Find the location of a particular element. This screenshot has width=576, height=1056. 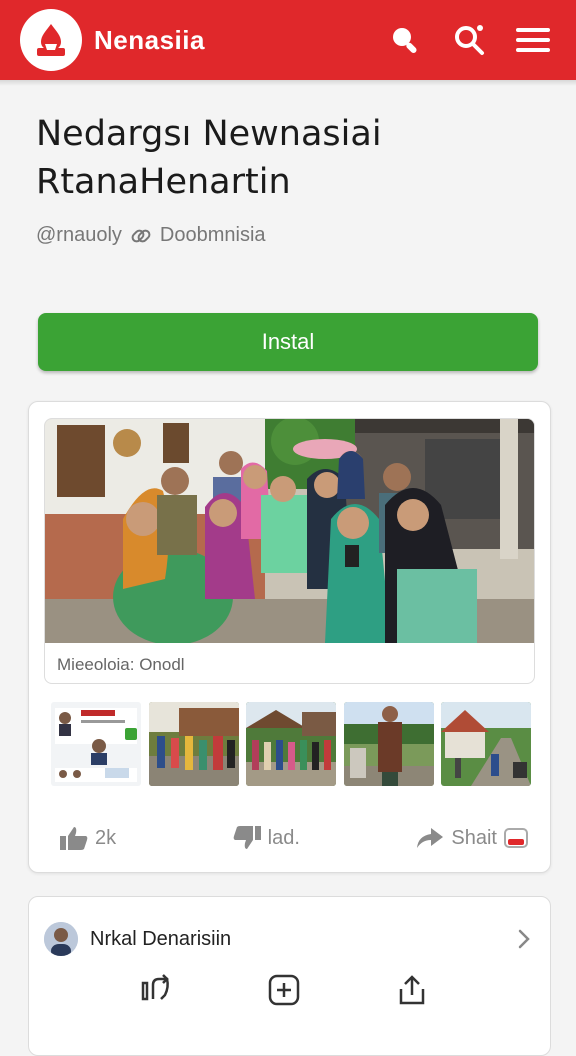

share-button: Shait is located at coordinates (472, 838).